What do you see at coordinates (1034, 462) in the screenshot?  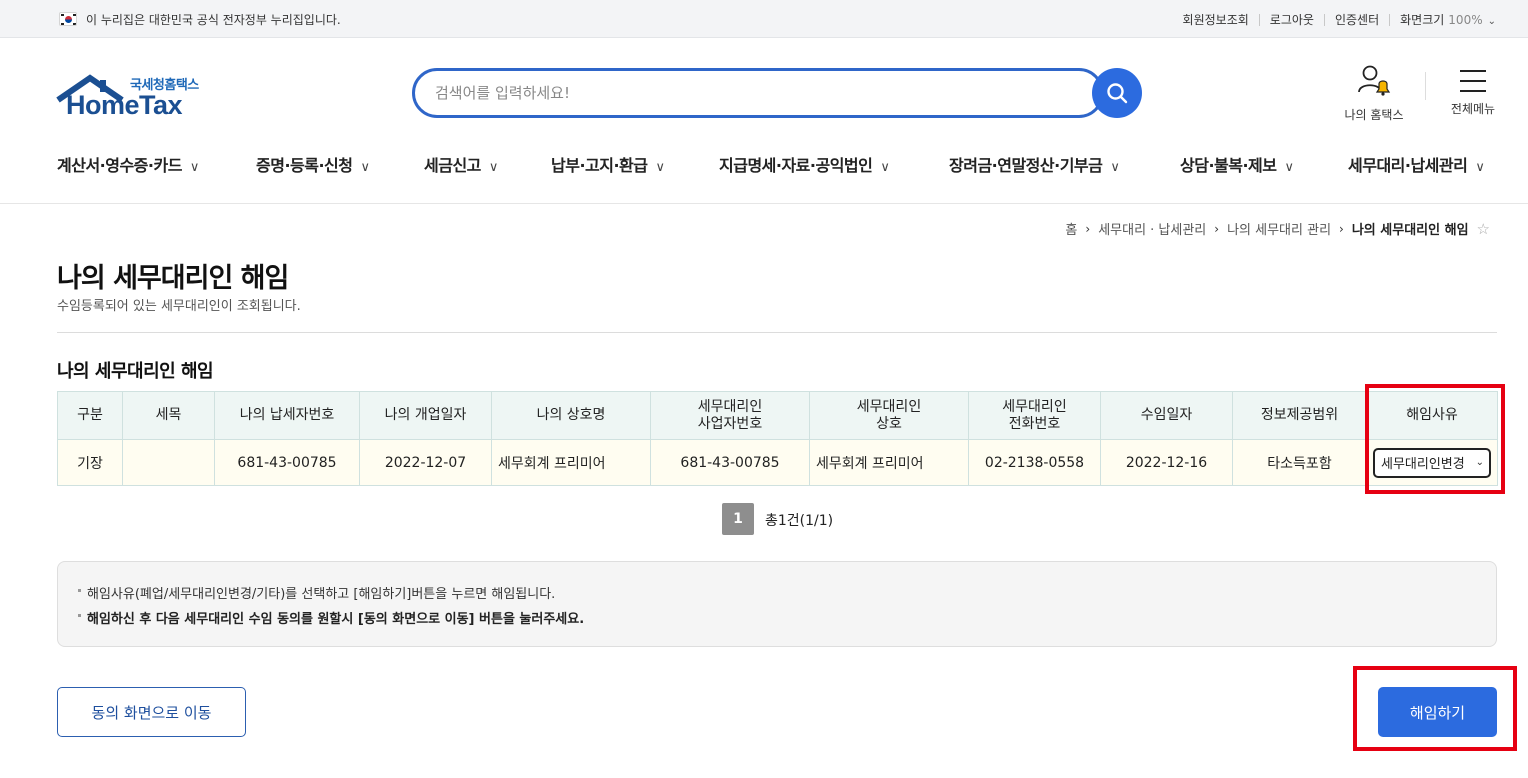 I see `cell-agent-phone: 02-2138-0558` at bounding box center [1034, 462].